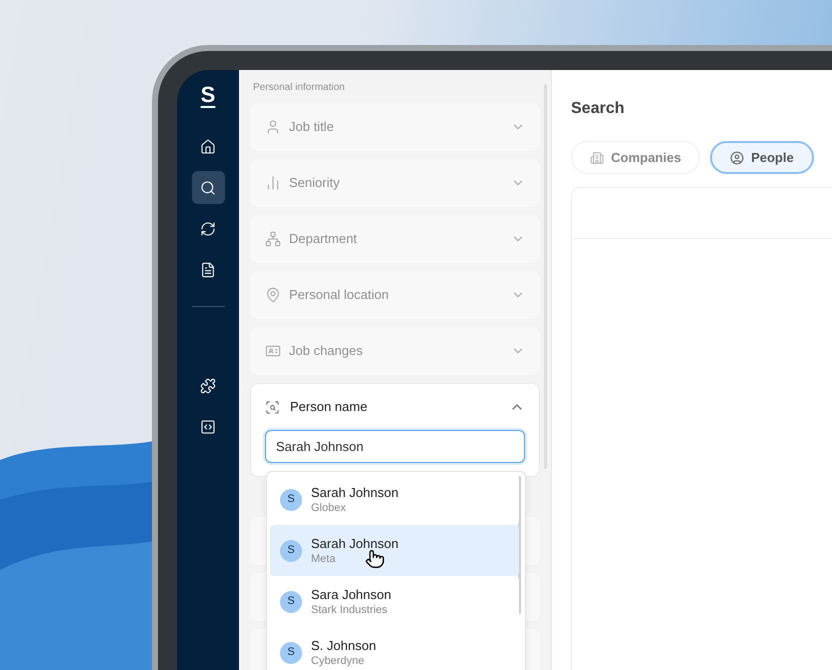 This screenshot has height=670, width=832. What do you see at coordinates (299, 88) in the screenshot?
I see `section-title: Personal information` at bounding box center [299, 88].